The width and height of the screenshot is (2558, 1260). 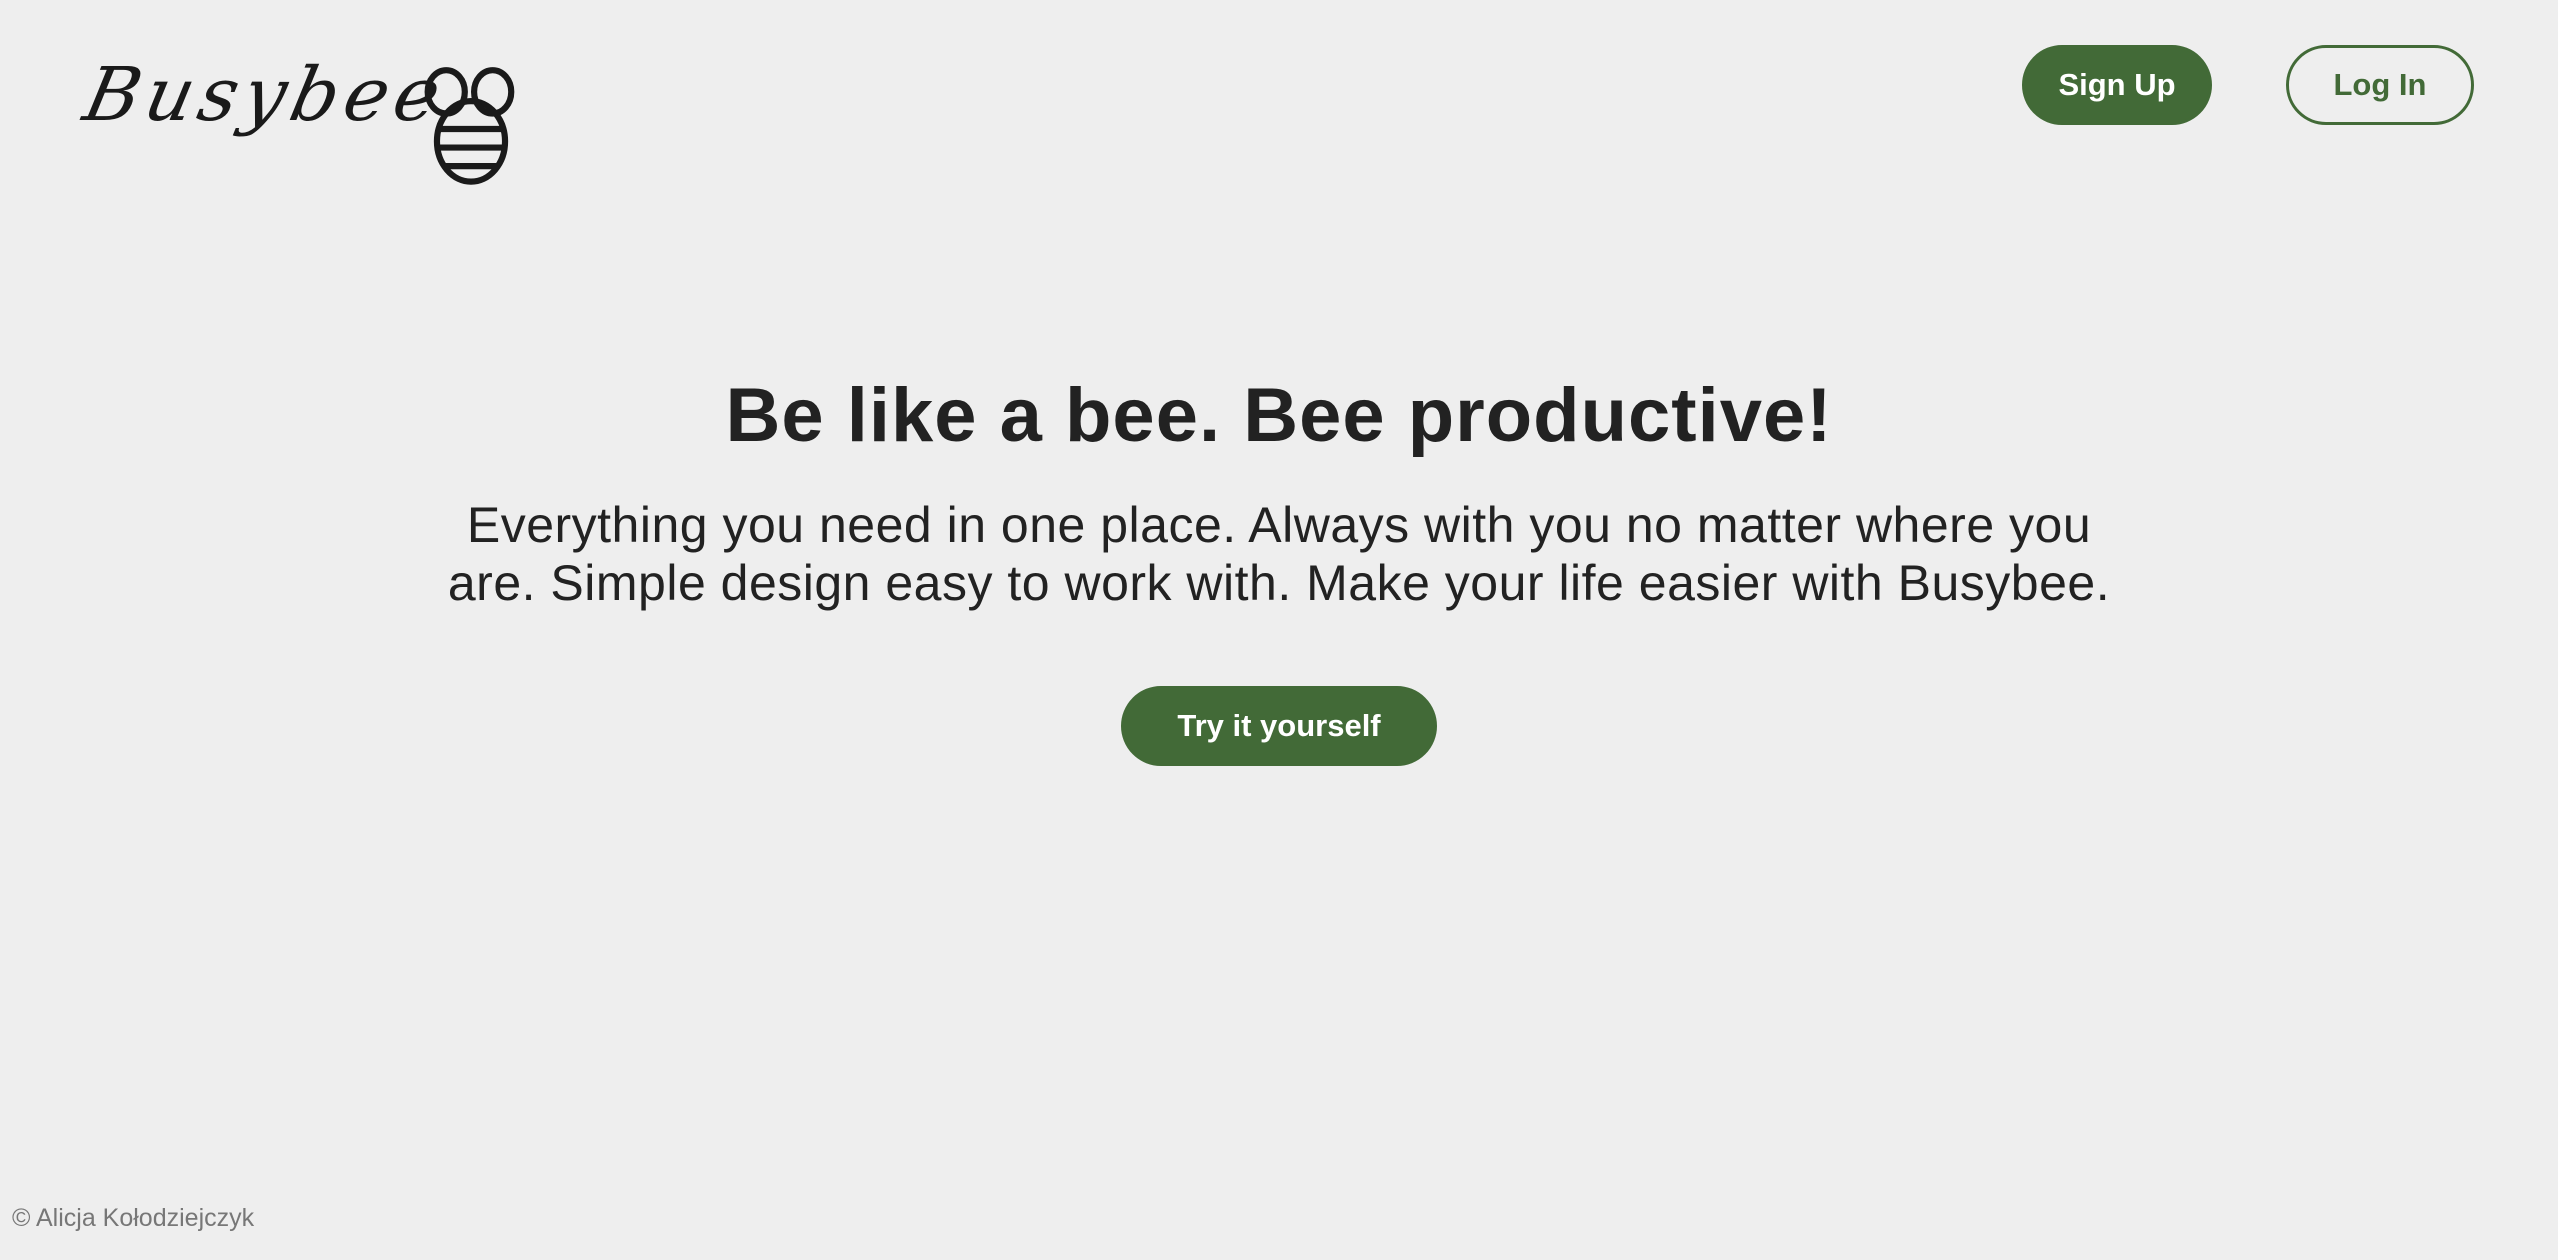 What do you see at coordinates (133, 1218) in the screenshot?
I see `footer-copyright: © Alicja Kołodziejczyk` at bounding box center [133, 1218].